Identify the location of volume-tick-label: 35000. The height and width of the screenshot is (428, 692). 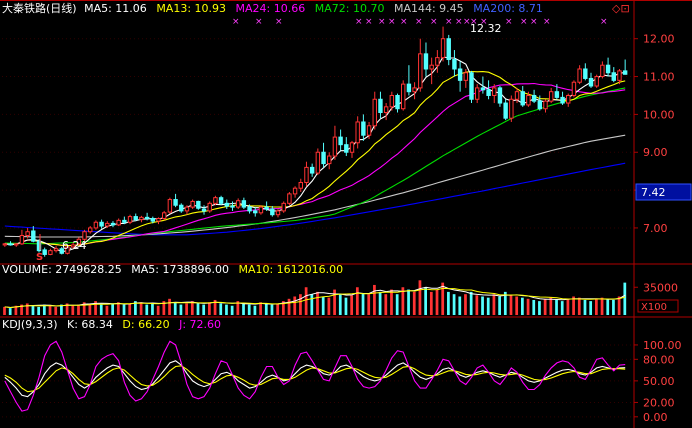
(660, 287).